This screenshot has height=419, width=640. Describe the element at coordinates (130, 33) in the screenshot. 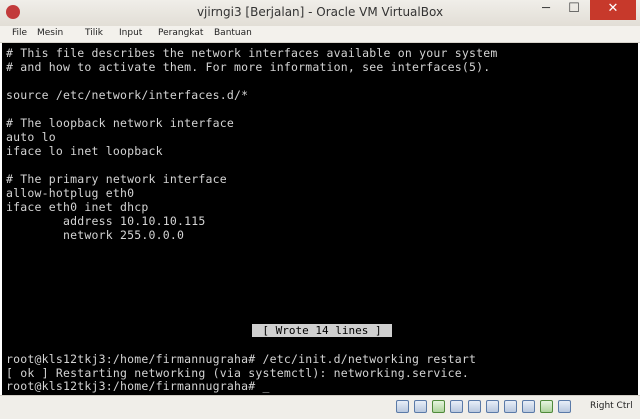

I see `menu-input: Input` at that location.